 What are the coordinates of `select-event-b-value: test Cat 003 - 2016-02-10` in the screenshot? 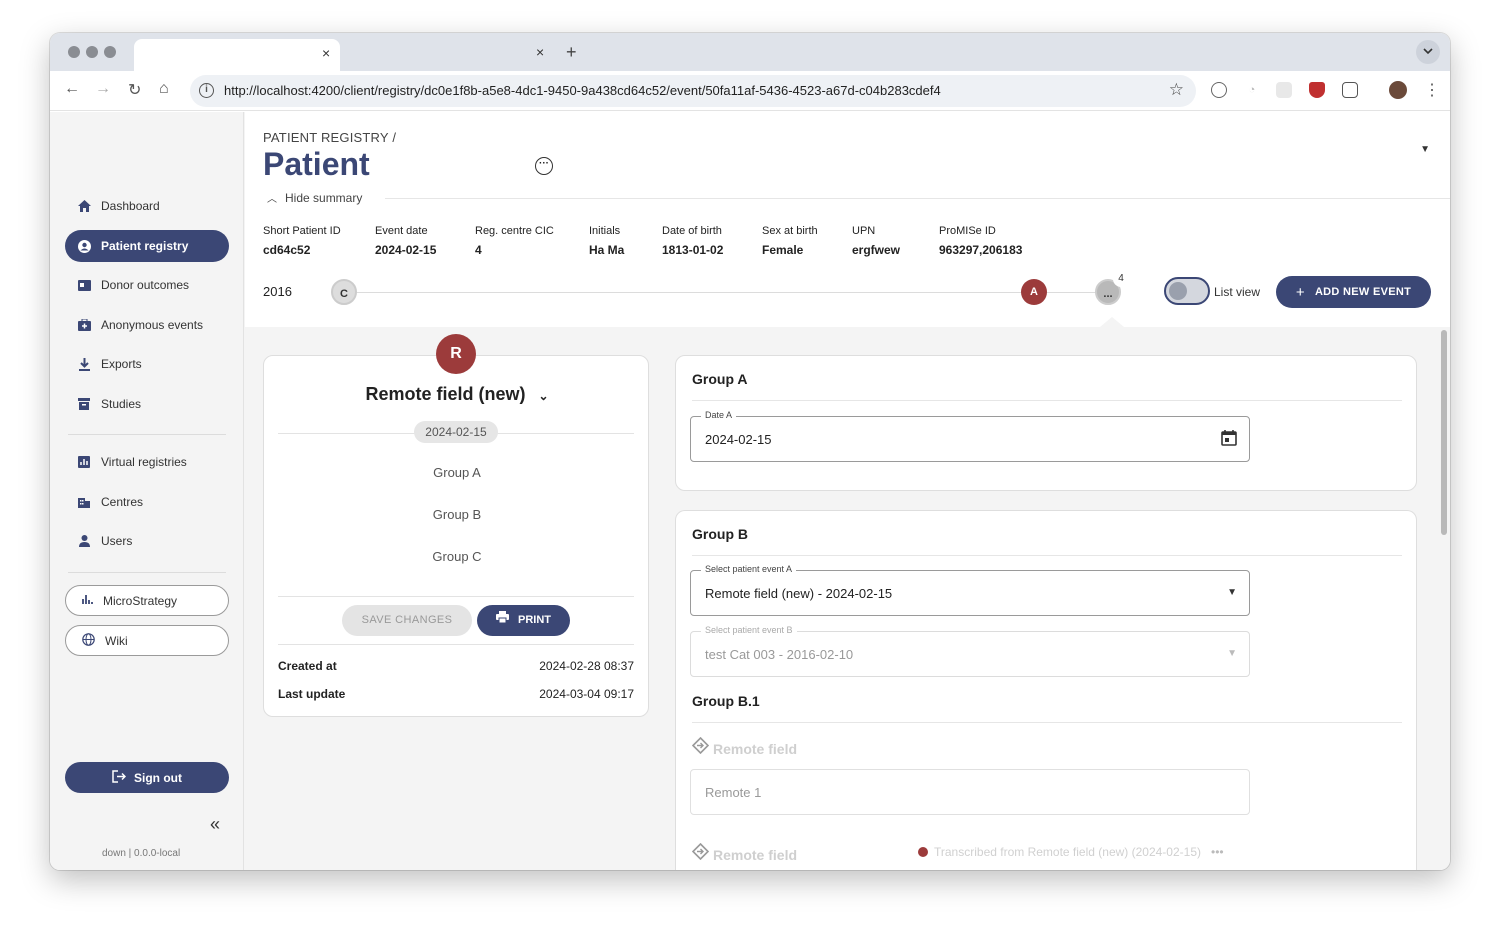 It's located at (779, 654).